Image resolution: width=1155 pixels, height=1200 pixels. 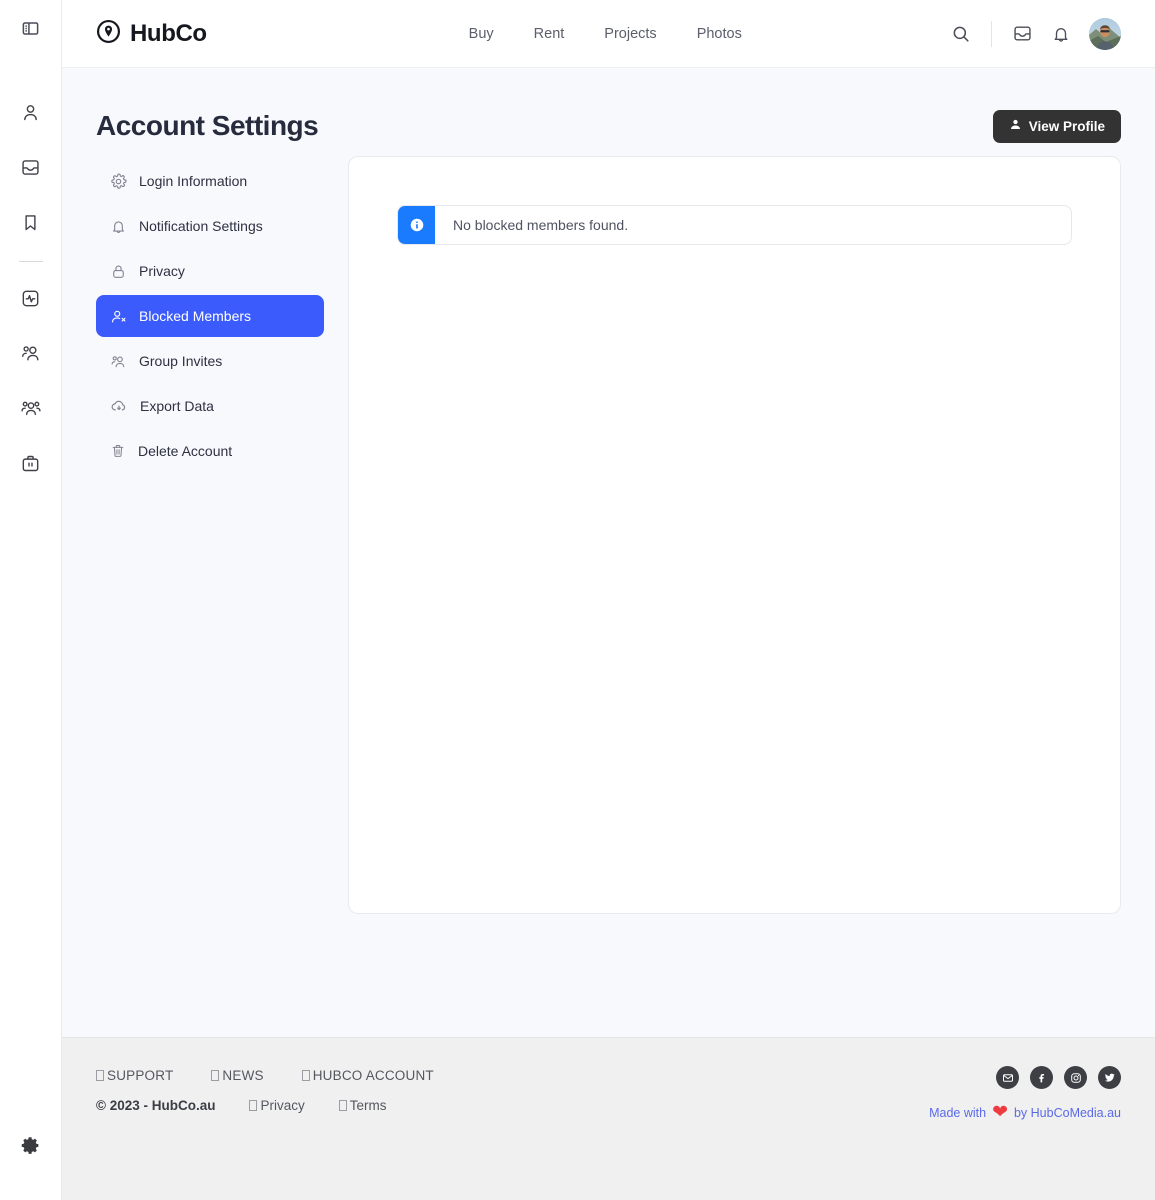 I want to click on email-icon, so click(x=1007, y=1077).